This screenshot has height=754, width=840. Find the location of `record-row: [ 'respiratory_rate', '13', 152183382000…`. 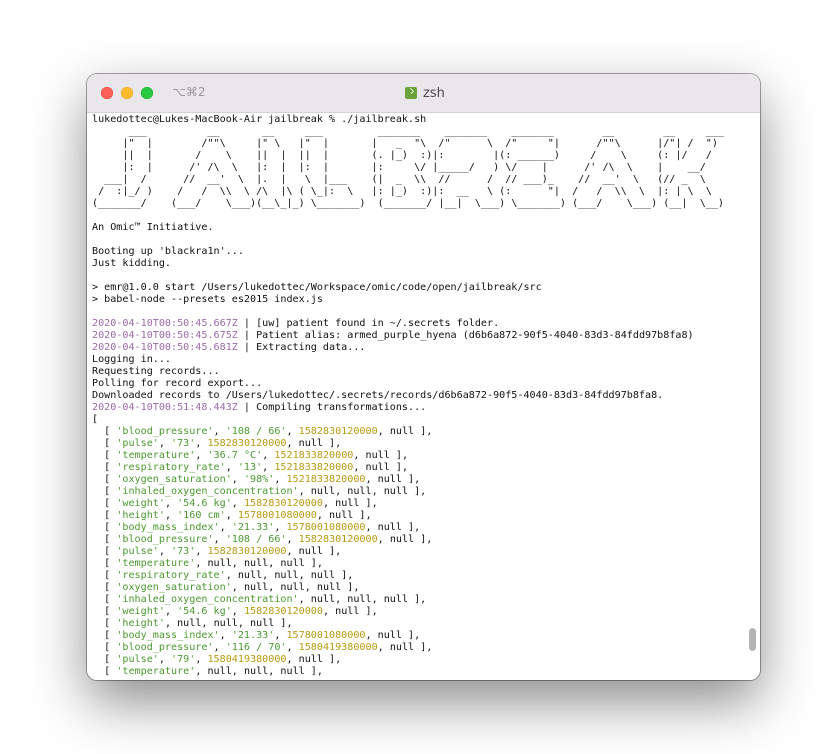

record-row: [ 'respiratory_rate', '13', 152183382000… is located at coordinates (250, 467).